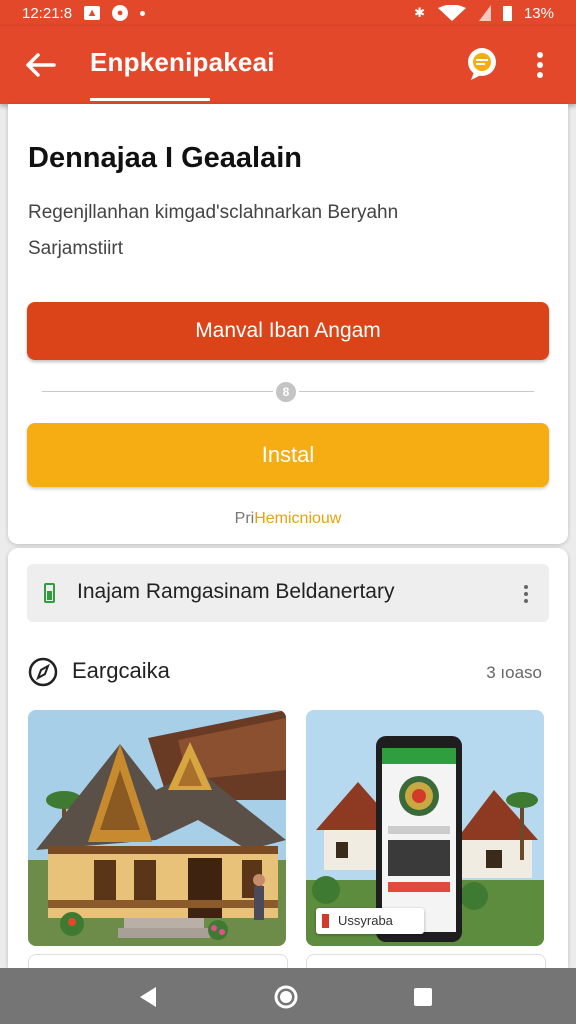 The width and height of the screenshot is (576, 1024). I want to click on phone-battery-icon, so click(49, 593).